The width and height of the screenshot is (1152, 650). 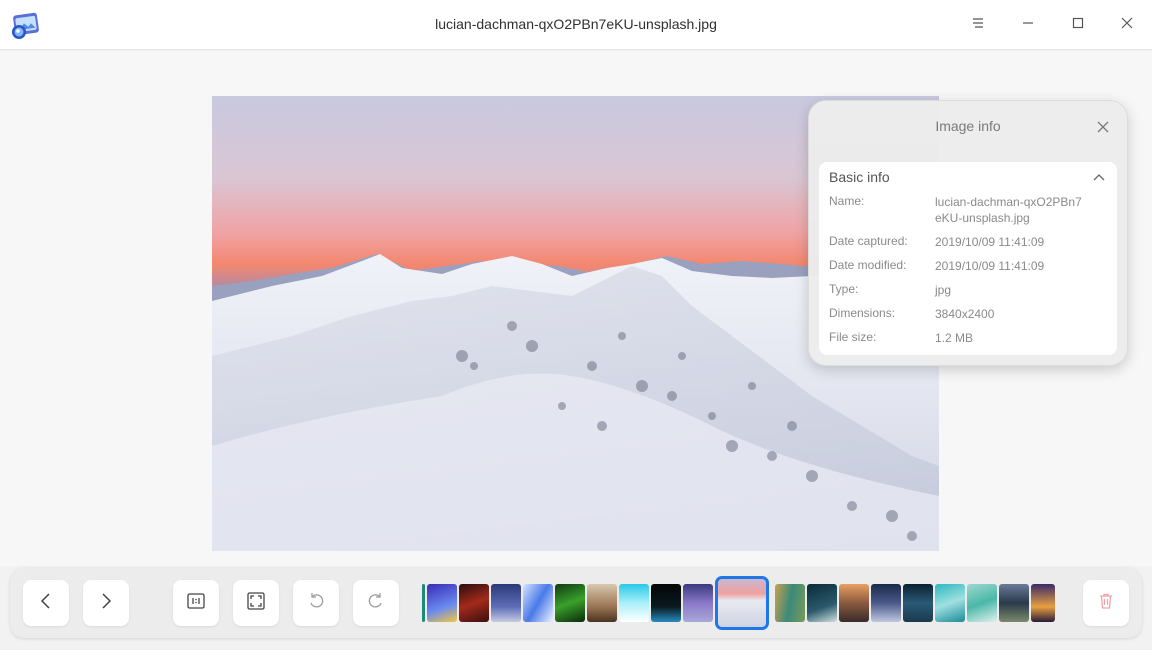 I want to click on rotate-left-icon, so click(x=316, y=603).